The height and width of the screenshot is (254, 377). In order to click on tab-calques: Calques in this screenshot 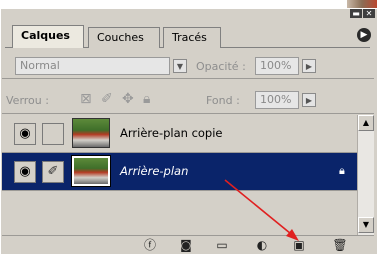, I will do `click(48, 36)`.